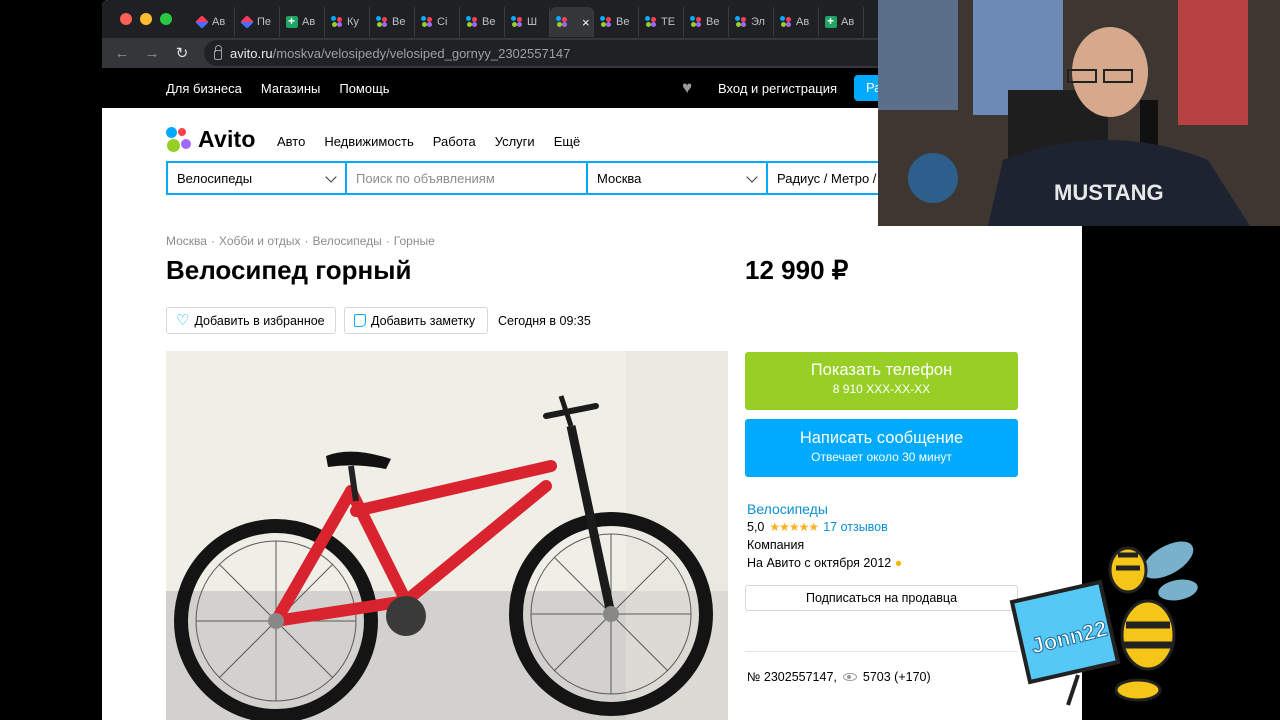 Image resolution: width=1280 pixels, height=720 pixels. What do you see at coordinates (1103, 623) in the screenshot?
I see `bee-mascot-image: Jonn22` at bounding box center [1103, 623].